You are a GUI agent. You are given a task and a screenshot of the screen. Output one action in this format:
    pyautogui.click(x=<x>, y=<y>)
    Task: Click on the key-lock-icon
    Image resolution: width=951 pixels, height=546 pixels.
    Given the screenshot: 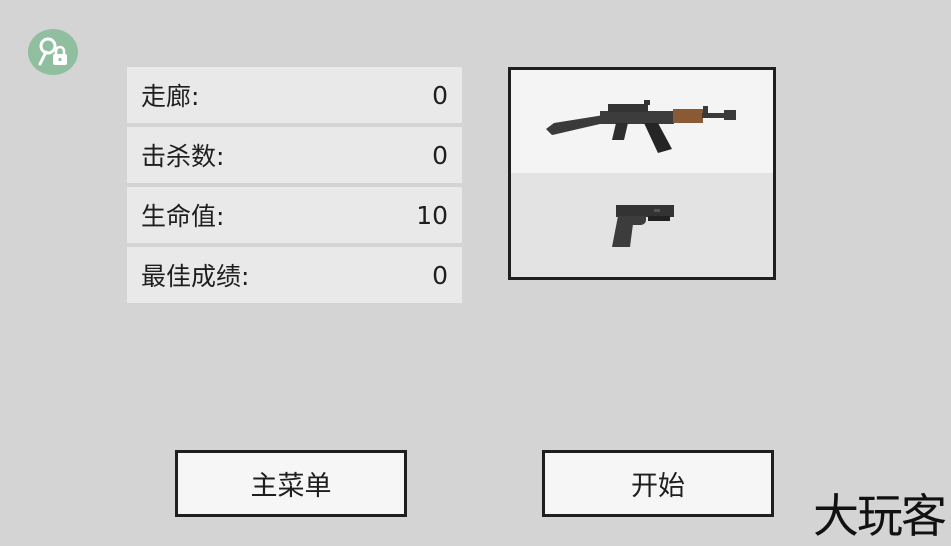 What is the action you would take?
    pyautogui.click(x=52, y=51)
    